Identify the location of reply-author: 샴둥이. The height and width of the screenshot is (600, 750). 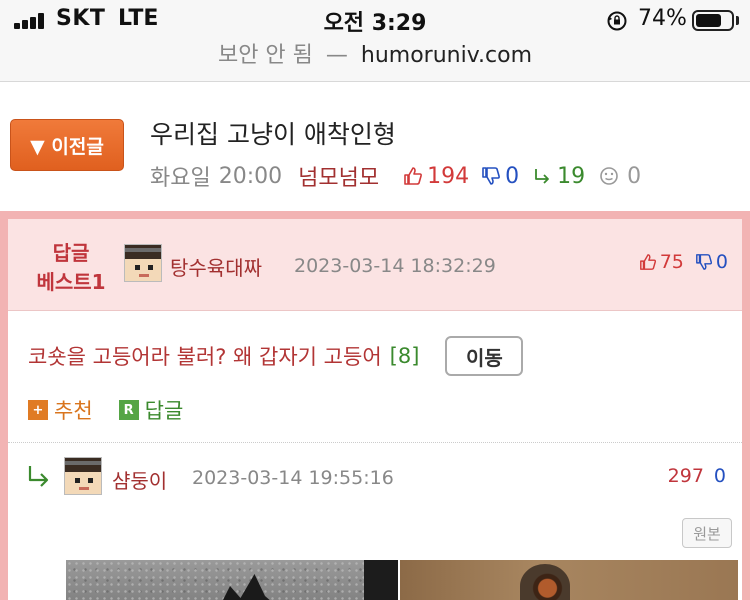
(139, 479).